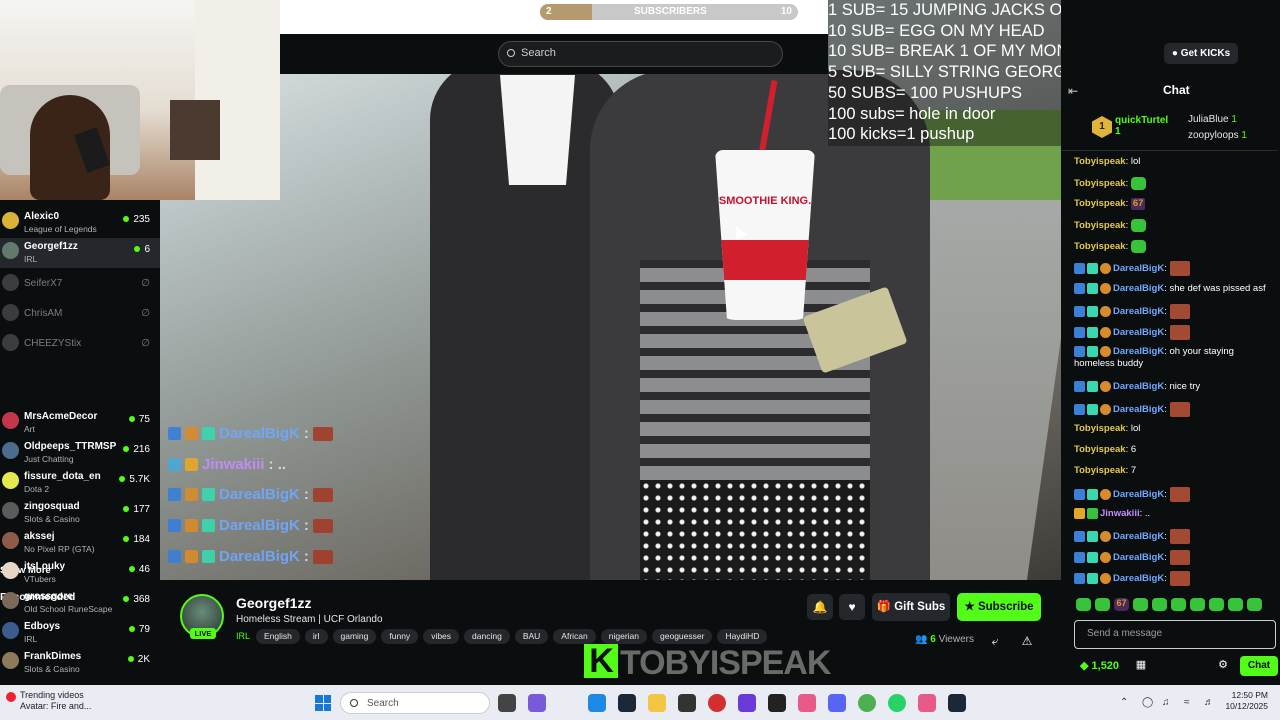 The width and height of the screenshot is (1280, 720). I want to click on gift-subs-button: 🎁 Gift Subs, so click(911, 607).